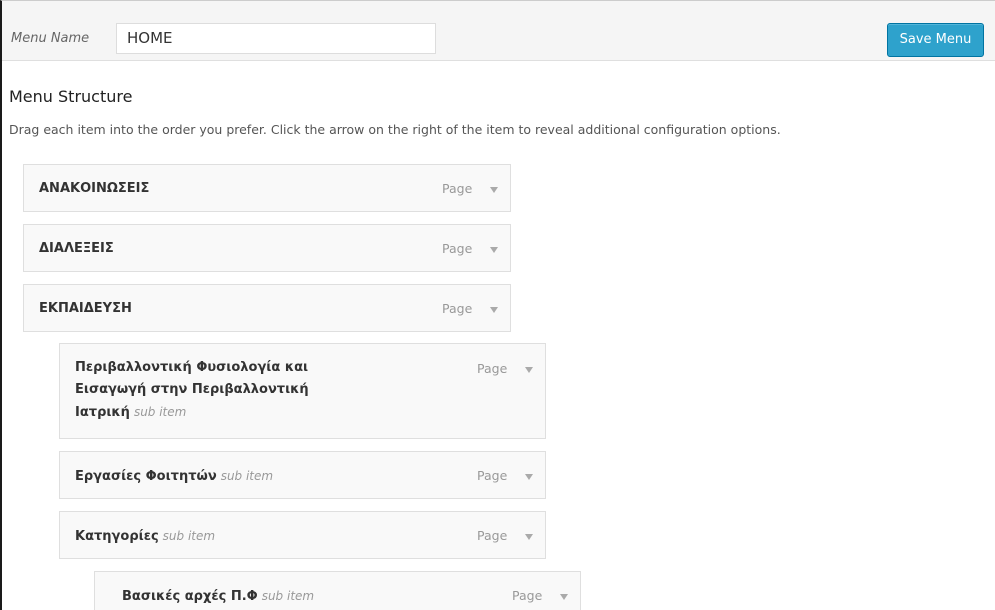 The height and width of the screenshot is (610, 995). I want to click on menu-item-title: Εργασίες Φοιτητών sub item, so click(174, 476).